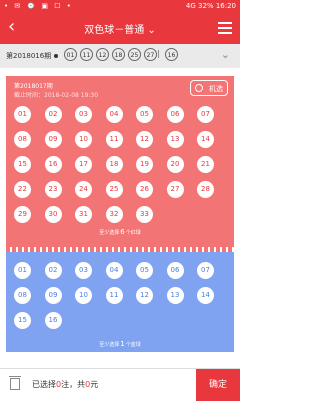 The height and width of the screenshot is (401, 320). Describe the element at coordinates (22, 164) in the screenshot. I see `red-ball-15: 15` at that location.